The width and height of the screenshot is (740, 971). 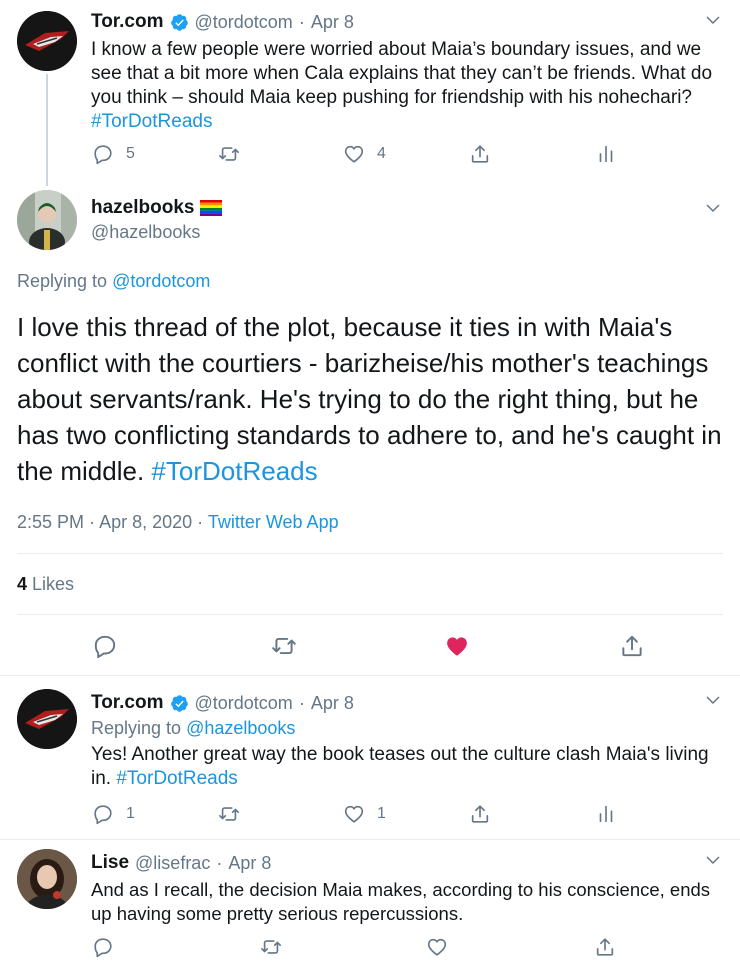 What do you see at coordinates (130, 813) in the screenshot?
I see `reply-count: 1` at bounding box center [130, 813].